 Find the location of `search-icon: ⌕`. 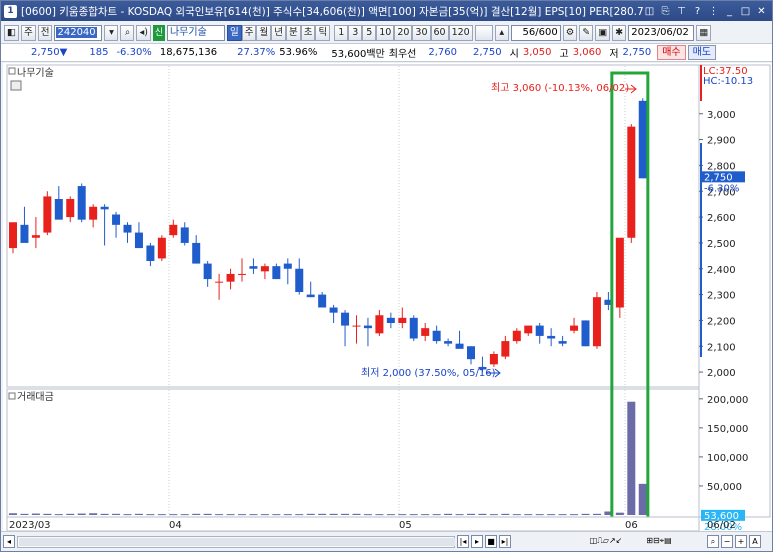

search-icon: ⌕ is located at coordinates (127, 32).